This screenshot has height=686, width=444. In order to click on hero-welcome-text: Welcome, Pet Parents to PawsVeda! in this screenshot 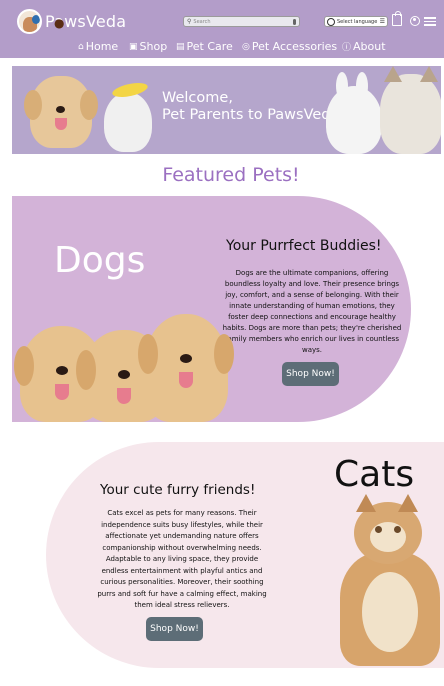, I will do `click(254, 106)`.